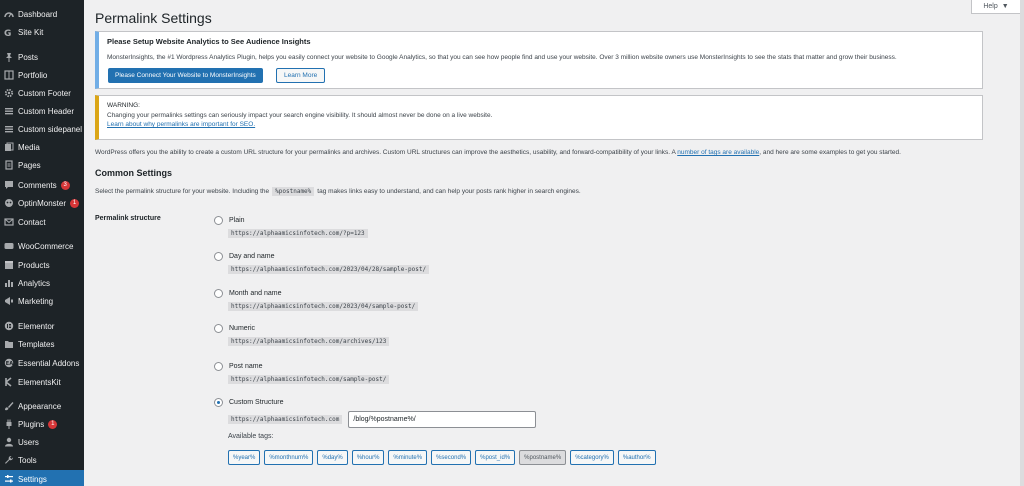 This screenshot has width=1024, height=486. What do you see at coordinates (42, 129) in the screenshot?
I see `sidebar-item-custom-sidepanel: Custom sidepanel` at bounding box center [42, 129].